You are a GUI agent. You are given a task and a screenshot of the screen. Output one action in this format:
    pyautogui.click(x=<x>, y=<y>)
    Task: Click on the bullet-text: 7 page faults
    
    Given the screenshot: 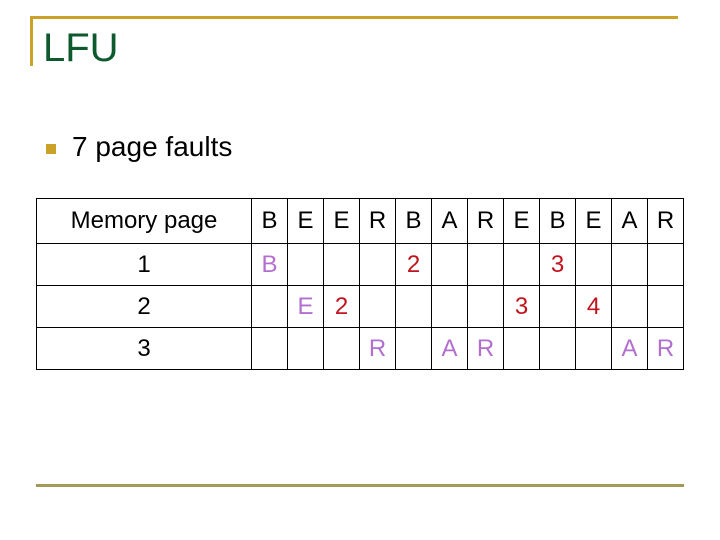 What is the action you would take?
    pyautogui.click(x=152, y=146)
    